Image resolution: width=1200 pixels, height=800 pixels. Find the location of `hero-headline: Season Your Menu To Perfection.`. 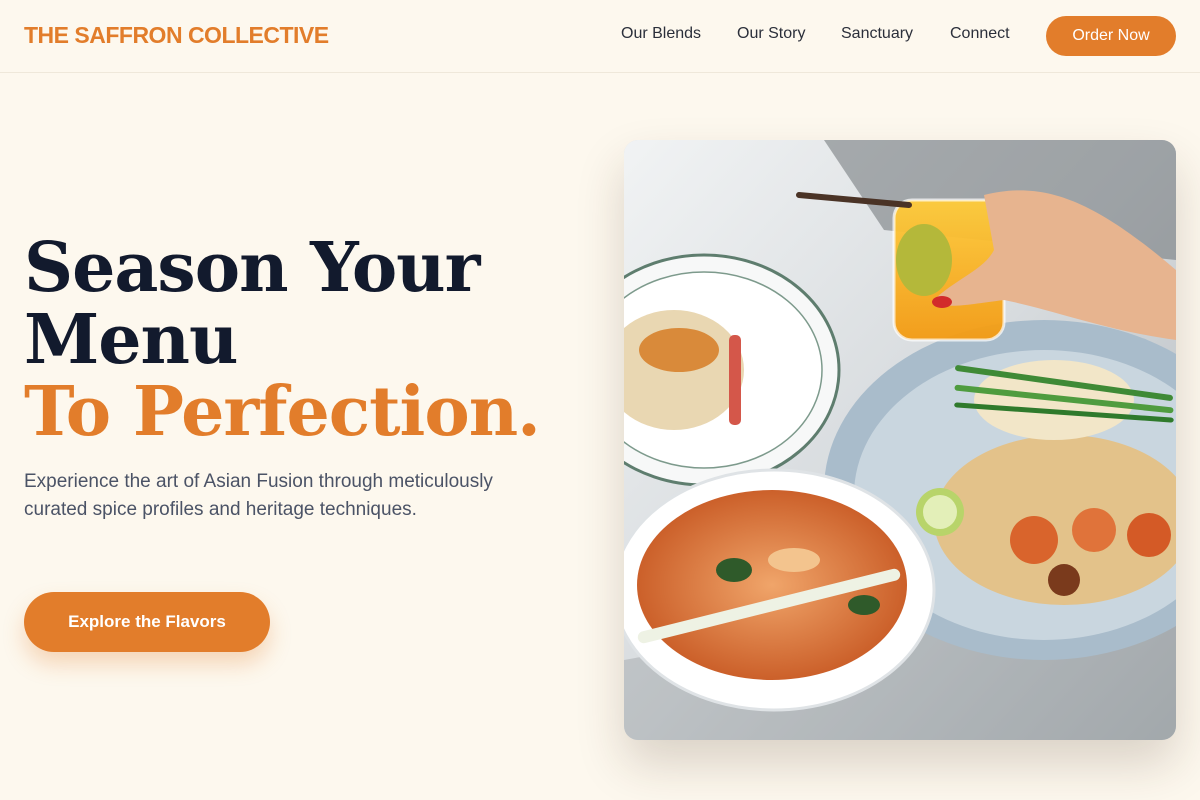

hero-headline: Season Your Menu To Perfection. is located at coordinates (304, 340).